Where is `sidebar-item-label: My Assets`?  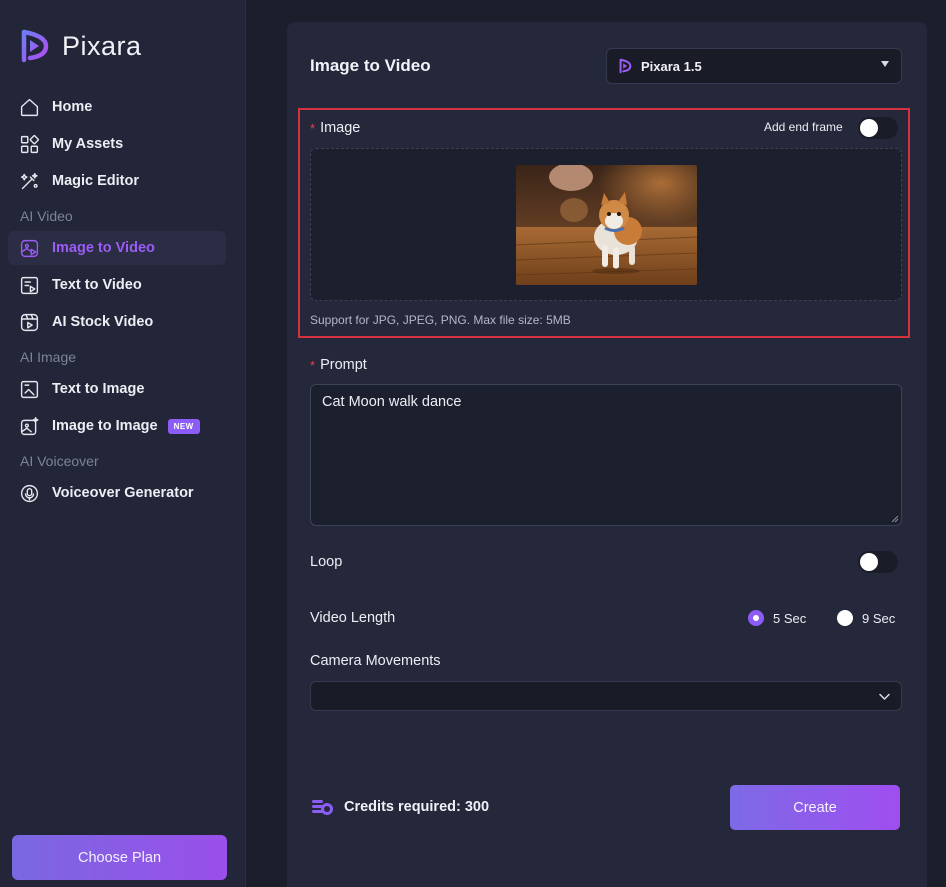
sidebar-item-label: My Assets is located at coordinates (88, 144).